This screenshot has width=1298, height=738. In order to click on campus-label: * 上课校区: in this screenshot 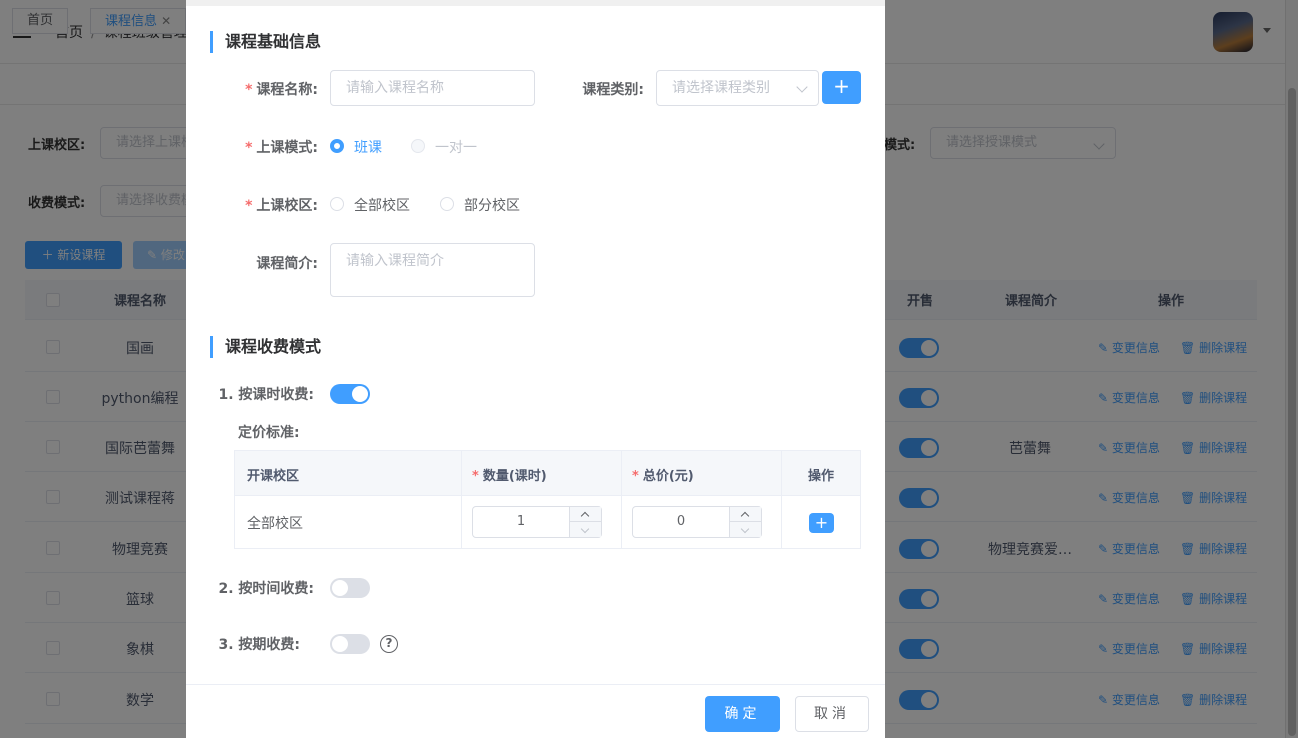, I will do `click(279, 205)`.